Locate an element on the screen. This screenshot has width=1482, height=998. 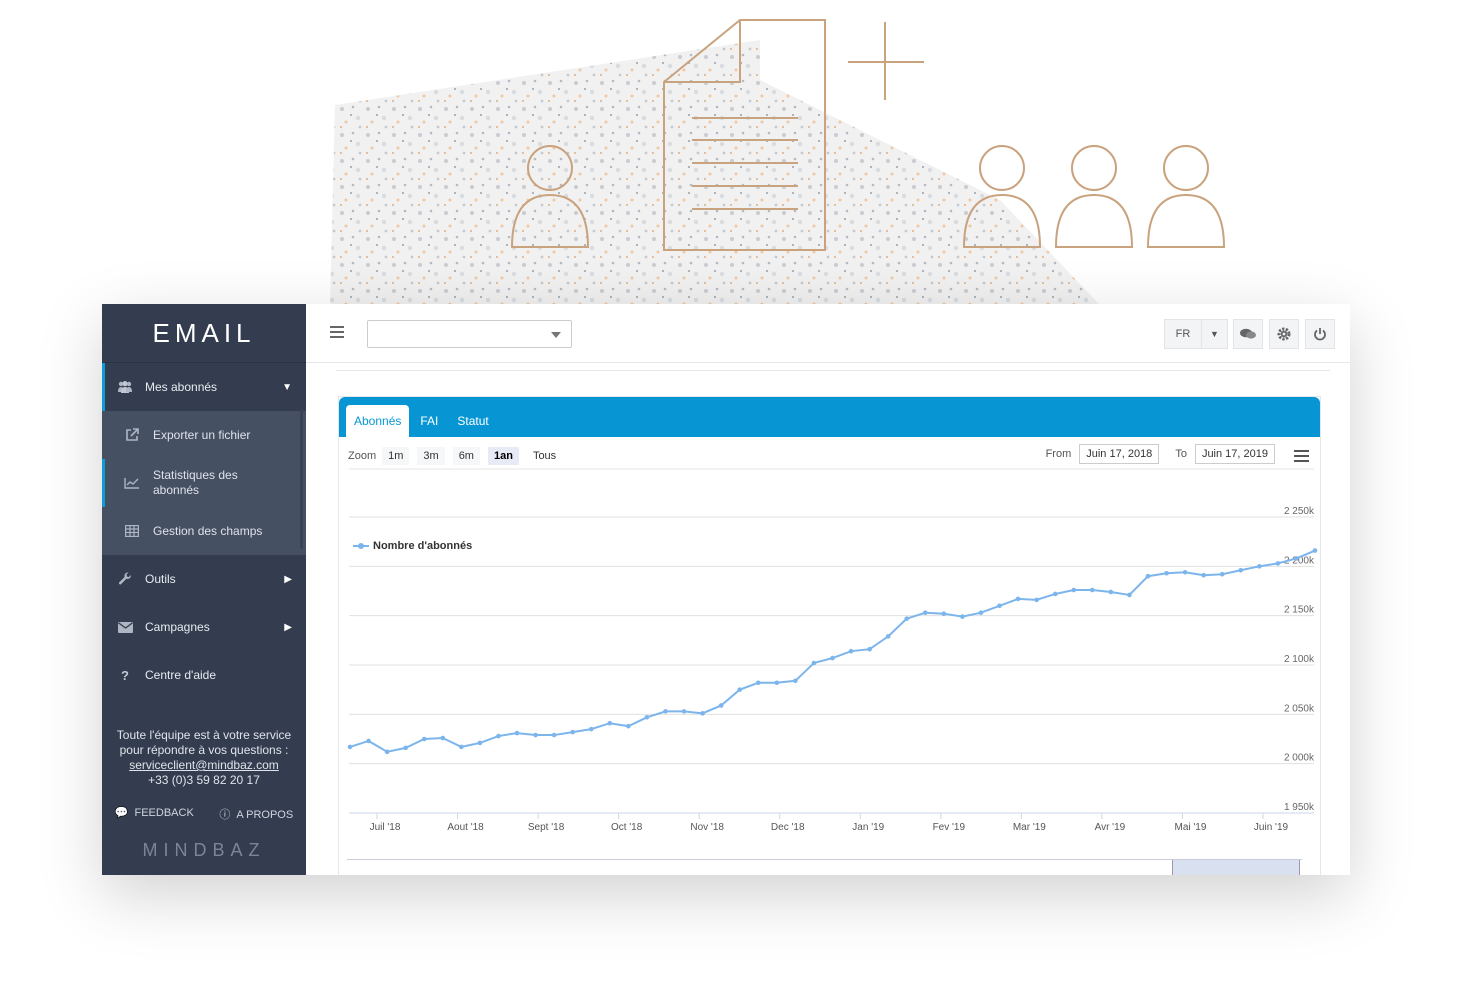
sidebar-item-centre-aide: ? Centre d'aide is located at coordinates (204, 675).